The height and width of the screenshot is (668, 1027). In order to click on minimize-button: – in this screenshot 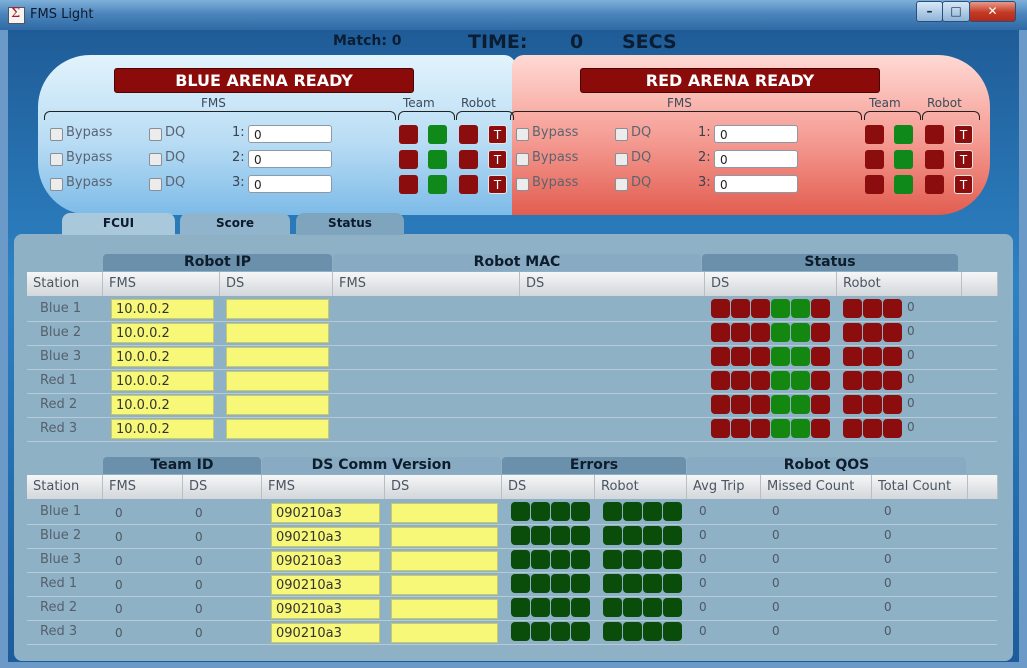, I will do `click(929, 11)`.